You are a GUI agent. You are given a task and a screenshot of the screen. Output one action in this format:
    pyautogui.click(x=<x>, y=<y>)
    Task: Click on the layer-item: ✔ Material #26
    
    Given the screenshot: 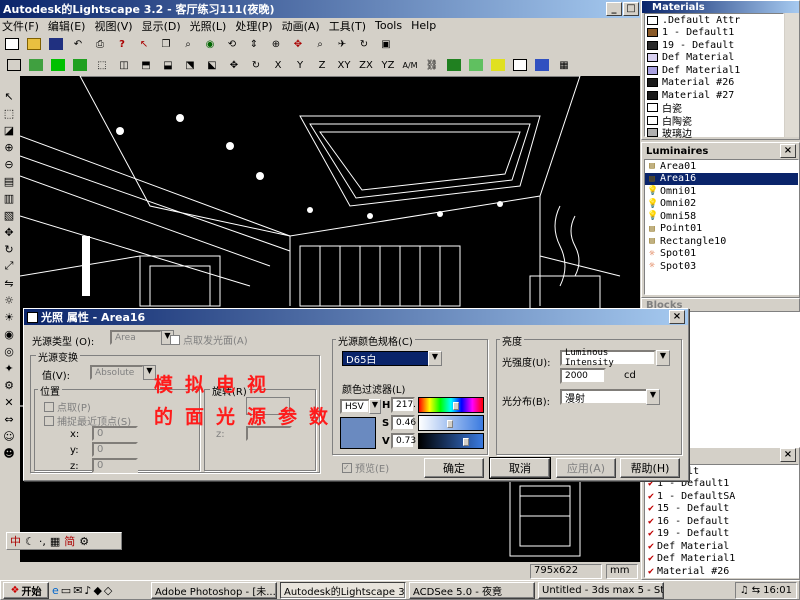 What is the action you would take?
    pyautogui.click(x=721, y=571)
    